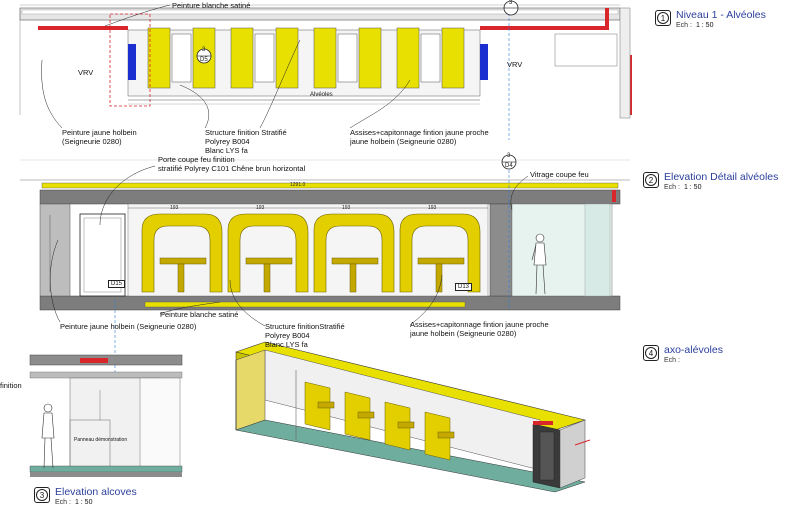 The image size is (800, 527). Describe the element at coordinates (211, 5) in the screenshot. I see `note-peinture-blanche-plan: Peinture blanche satiné` at that location.